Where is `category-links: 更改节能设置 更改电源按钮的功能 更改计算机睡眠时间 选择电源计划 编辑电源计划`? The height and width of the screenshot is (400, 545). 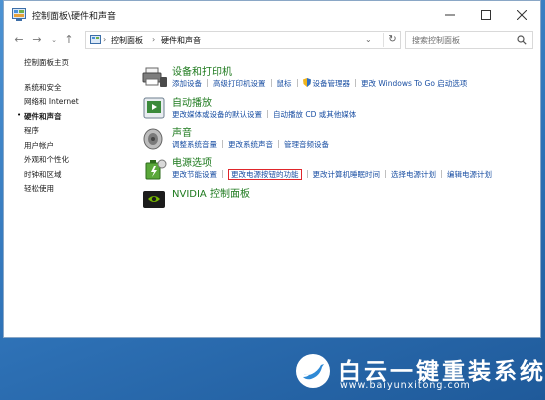 category-links: 更改节能设置 更改电源按钮的功能 更改计算机睡眠时间 选择电源计划 编辑电源计划 is located at coordinates (332, 174).